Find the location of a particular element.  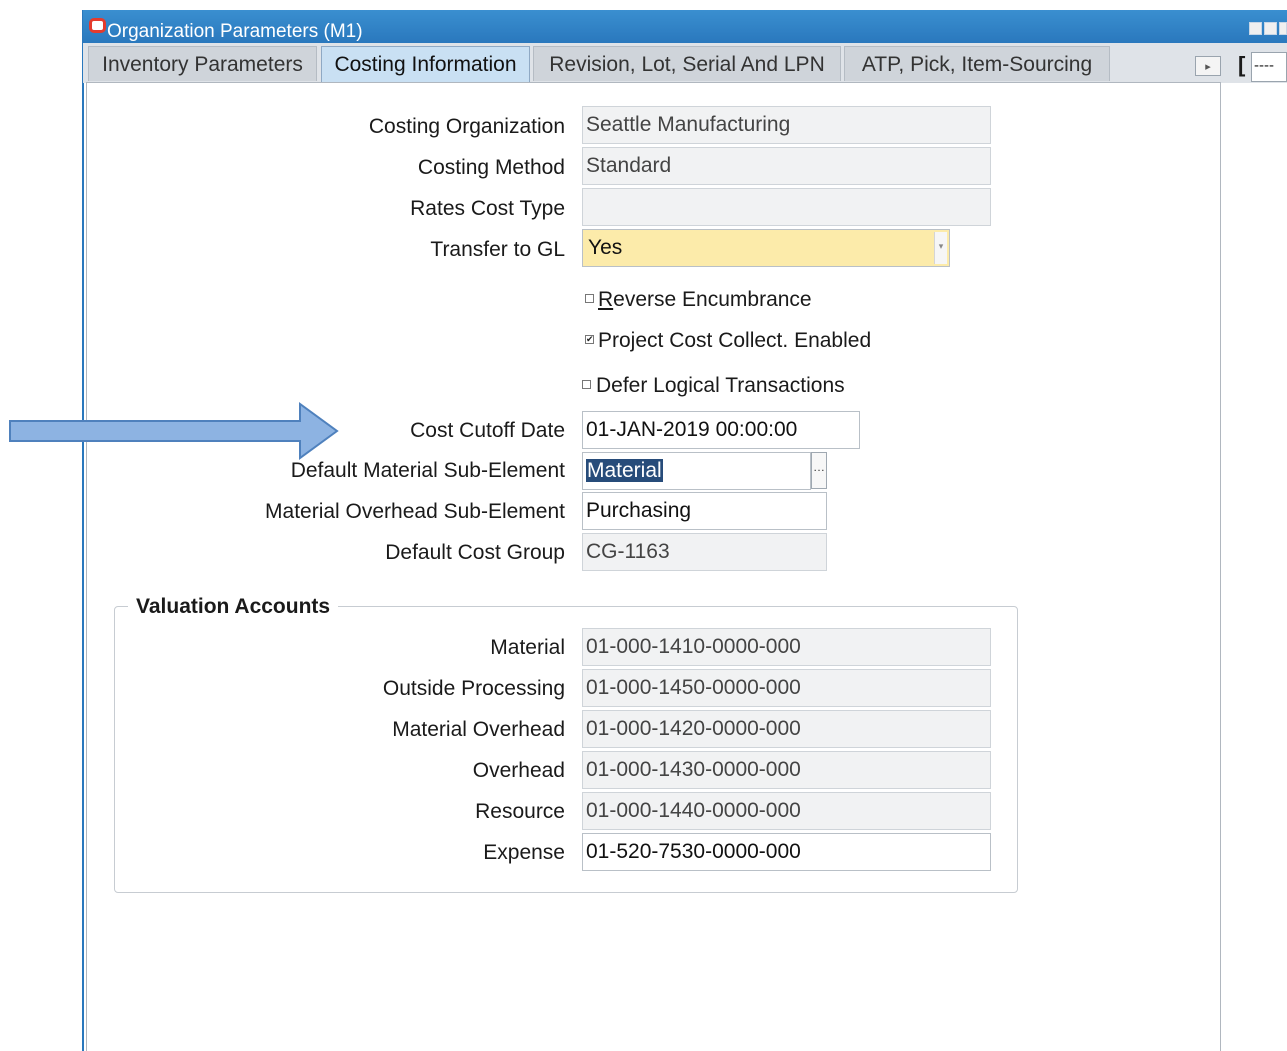

costing-method-field: Standard is located at coordinates (786, 166).